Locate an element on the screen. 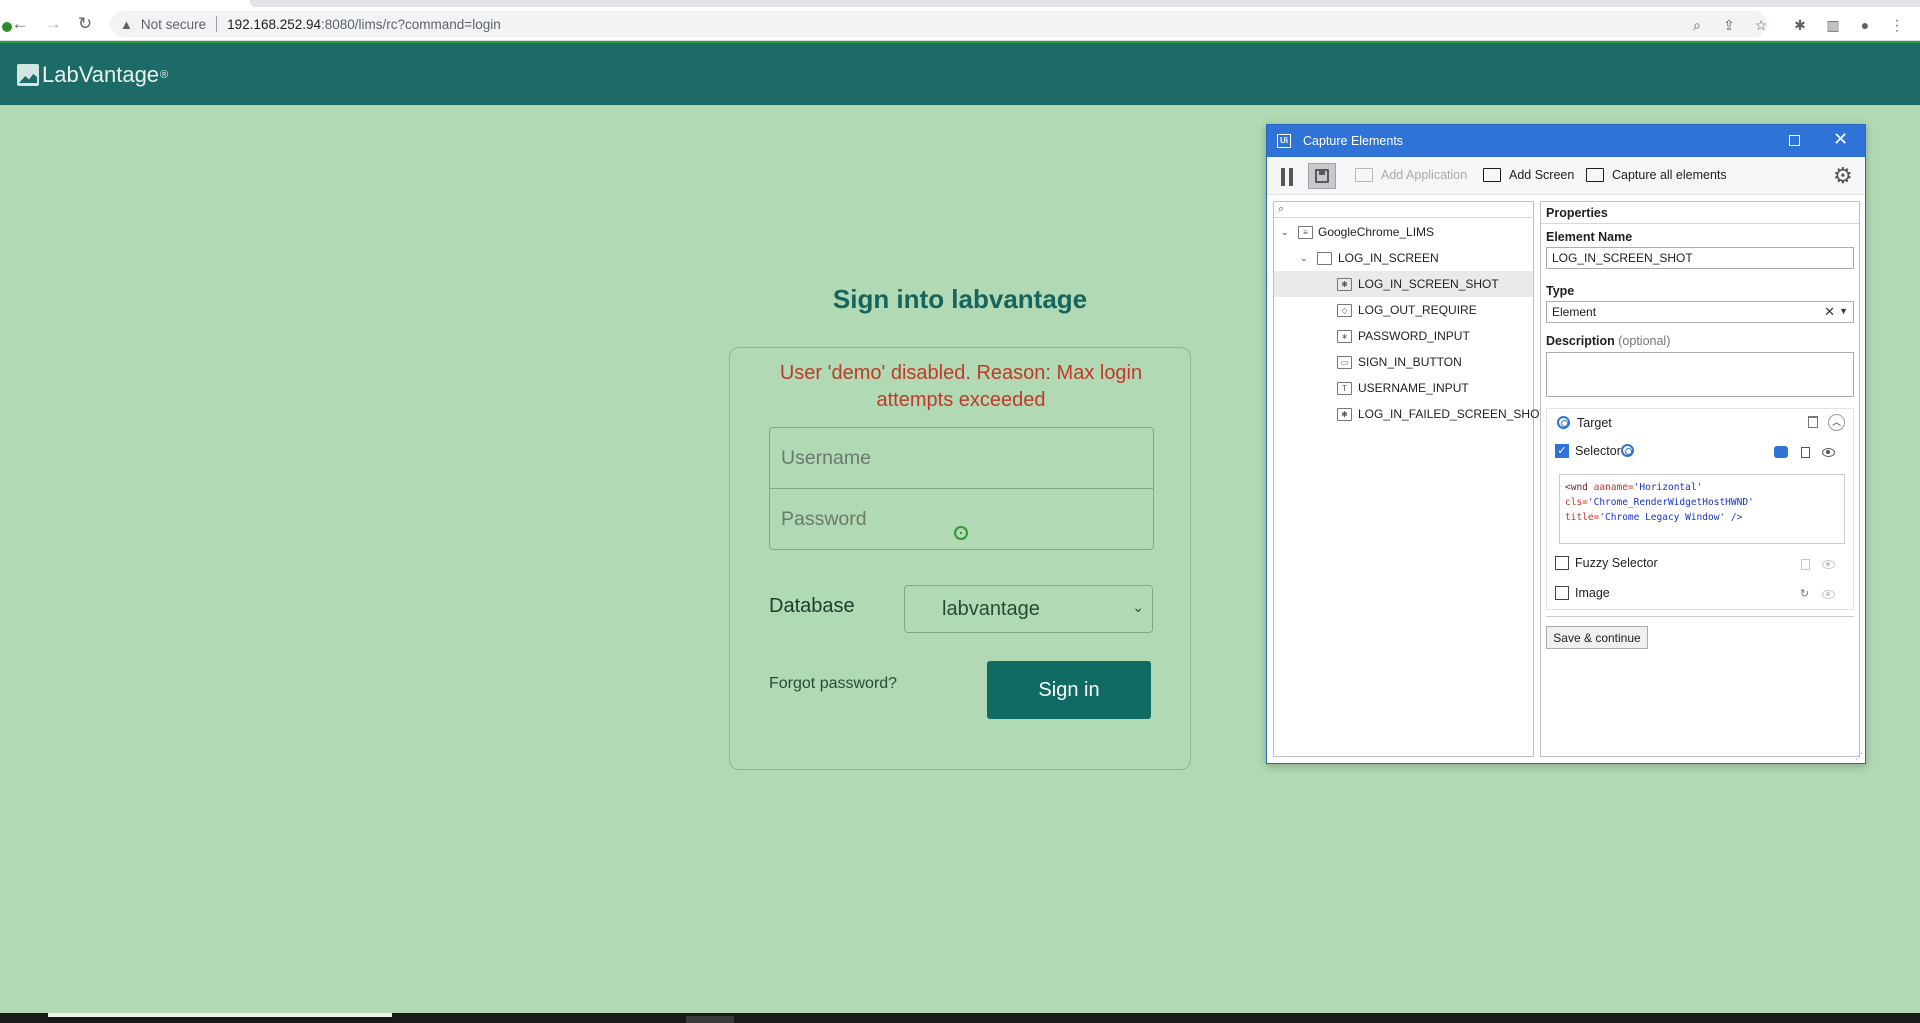  fuzzy-selector-checkbox is located at coordinates (1562, 563).